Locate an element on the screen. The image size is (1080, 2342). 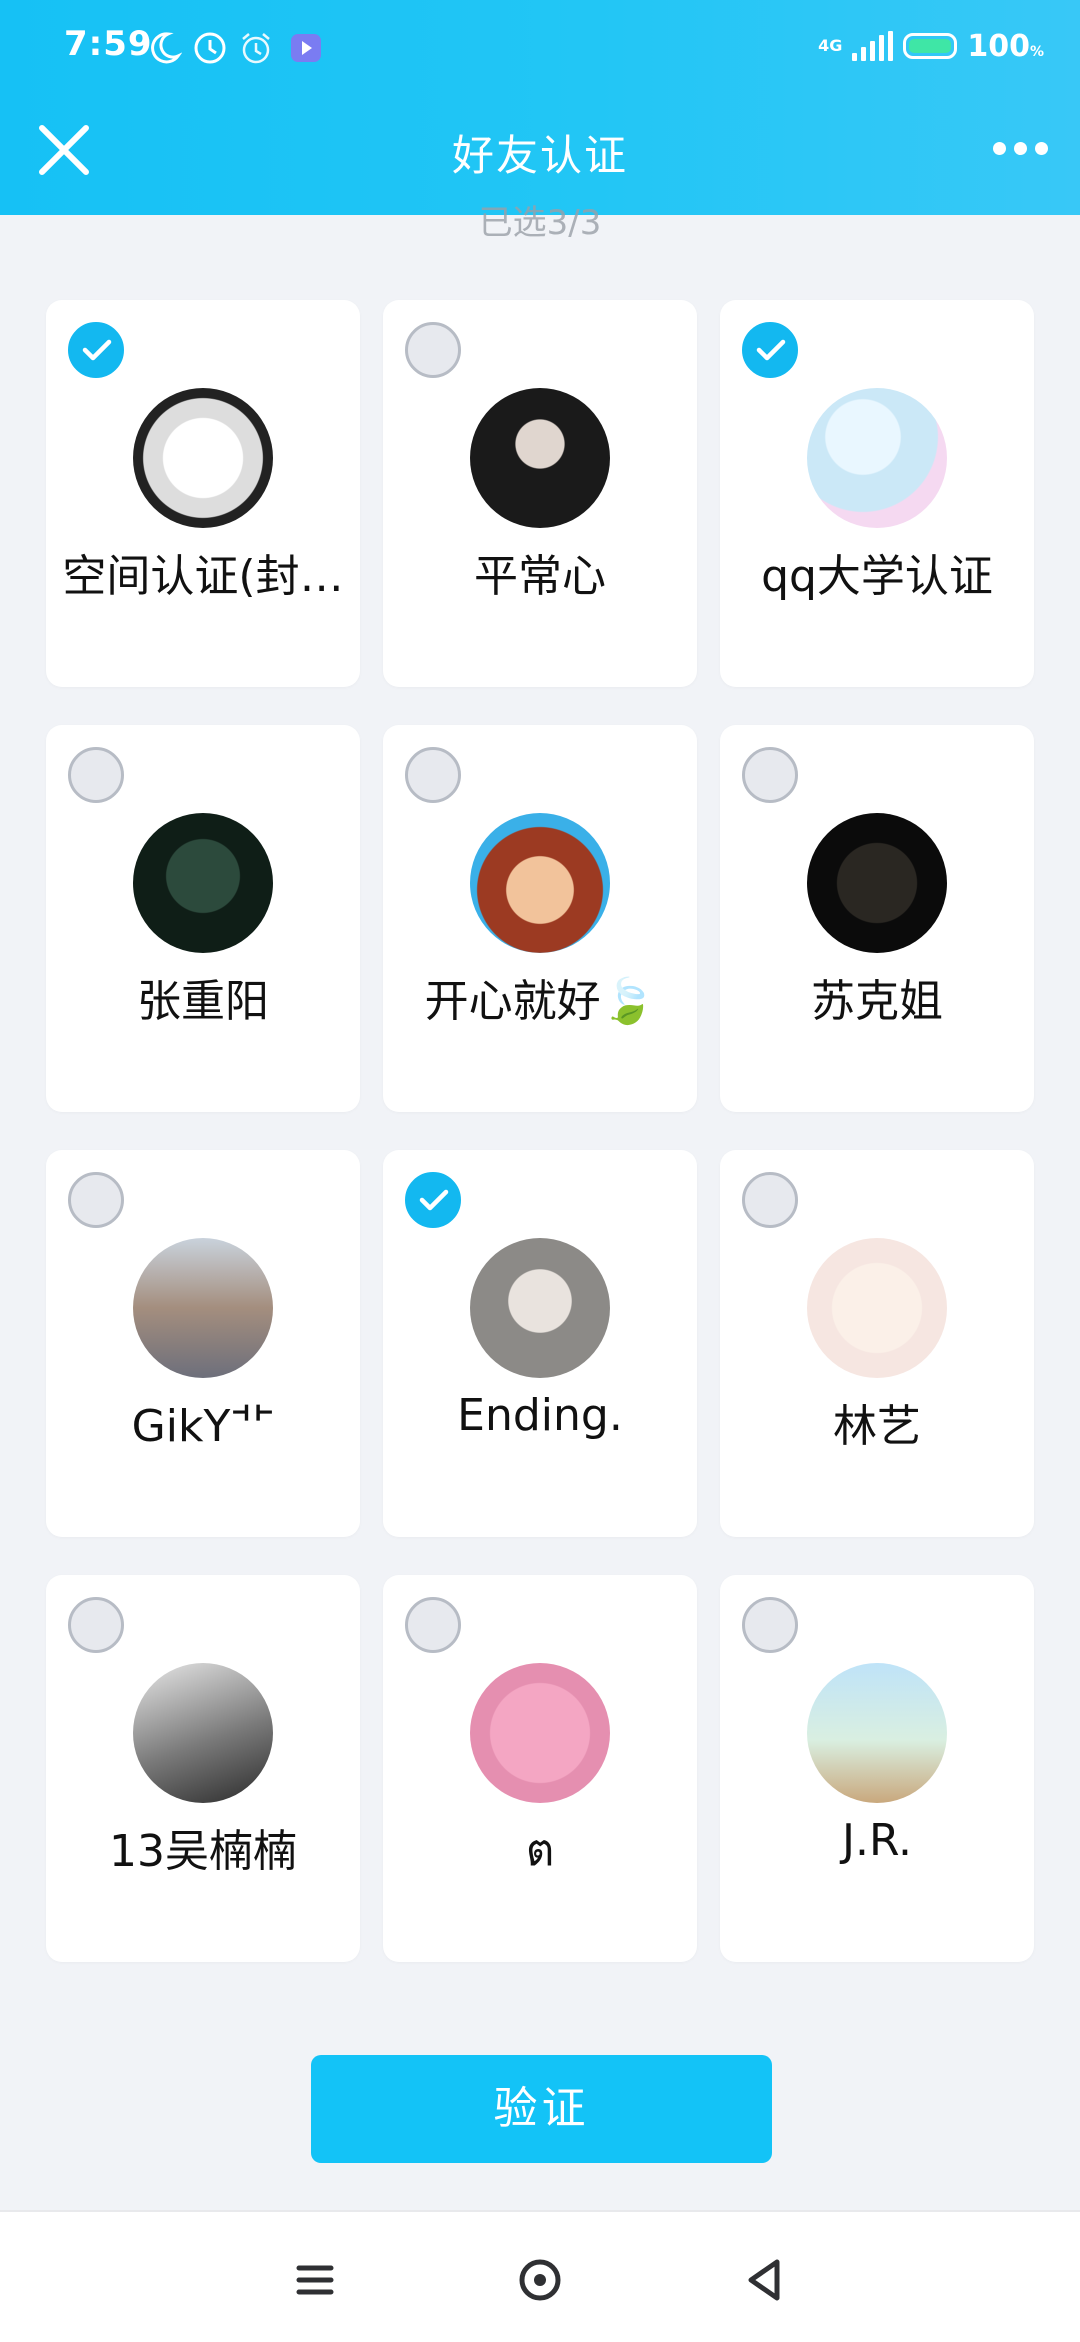
friend-card: ต is located at coordinates (540, 1768).